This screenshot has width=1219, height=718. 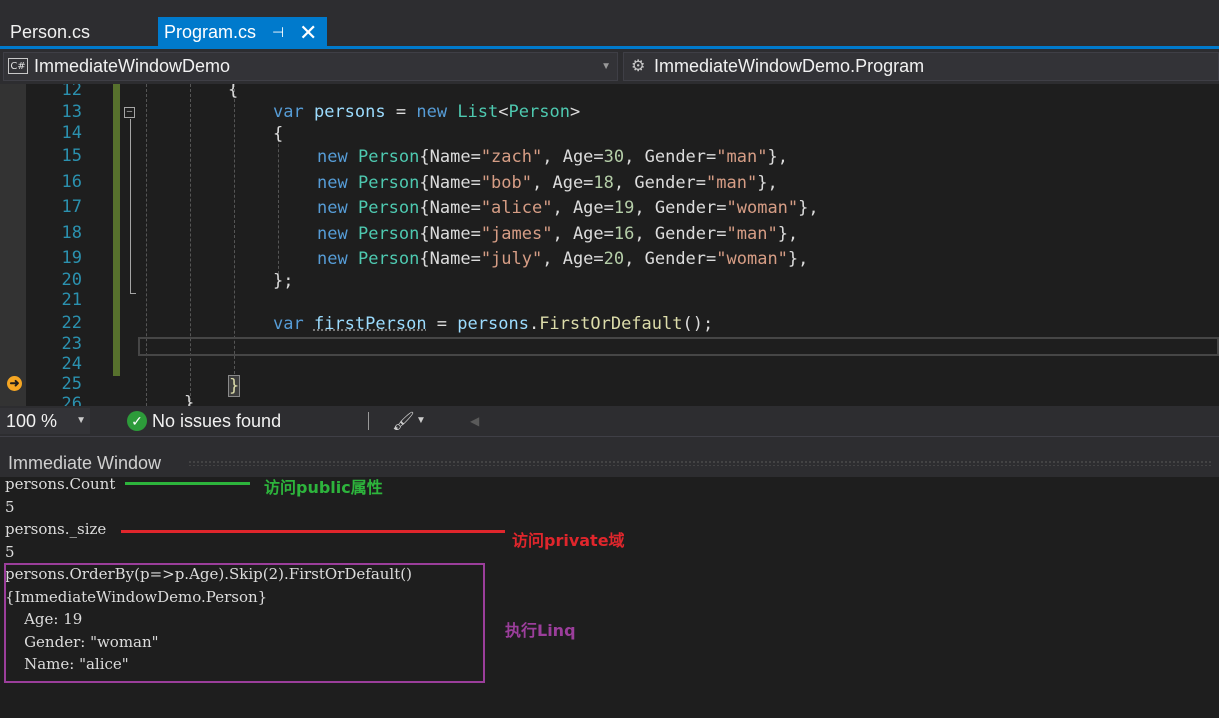 What do you see at coordinates (234, 386) in the screenshot?
I see `code-line-25-brace: }` at bounding box center [234, 386].